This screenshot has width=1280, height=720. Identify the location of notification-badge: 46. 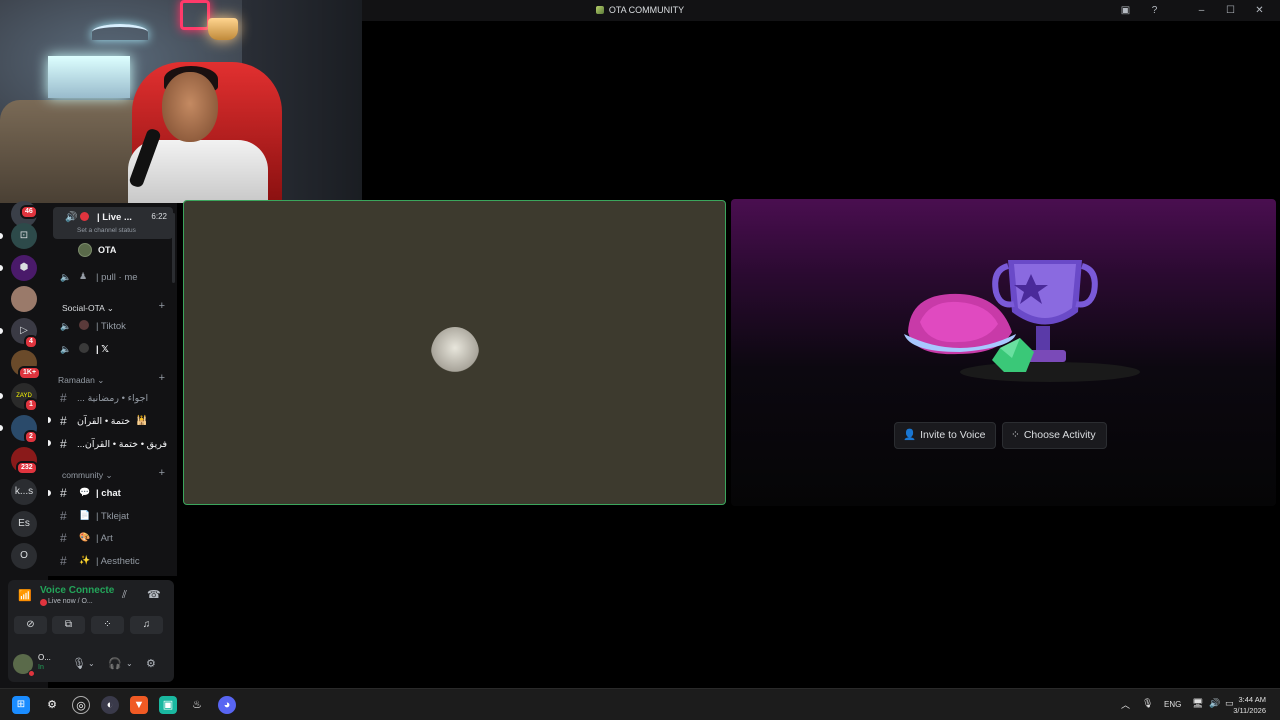
(29, 212).